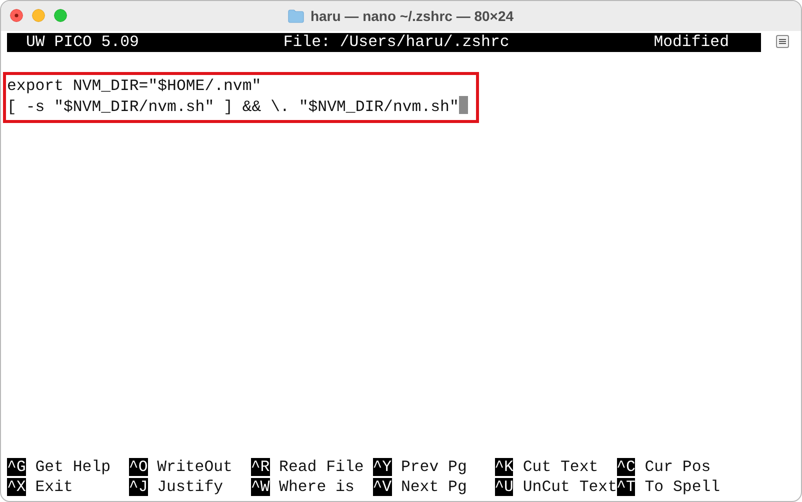 This screenshot has height=502, width=802. What do you see at coordinates (691, 42) in the screenshot?
I see `modified-status: Modified` at bounding box center [691, 42].